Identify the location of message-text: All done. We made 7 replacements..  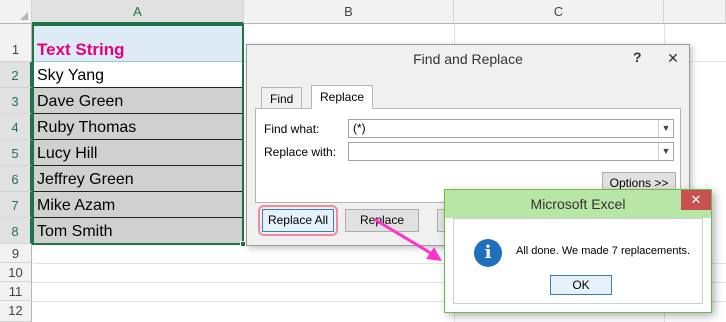
(603, 251).